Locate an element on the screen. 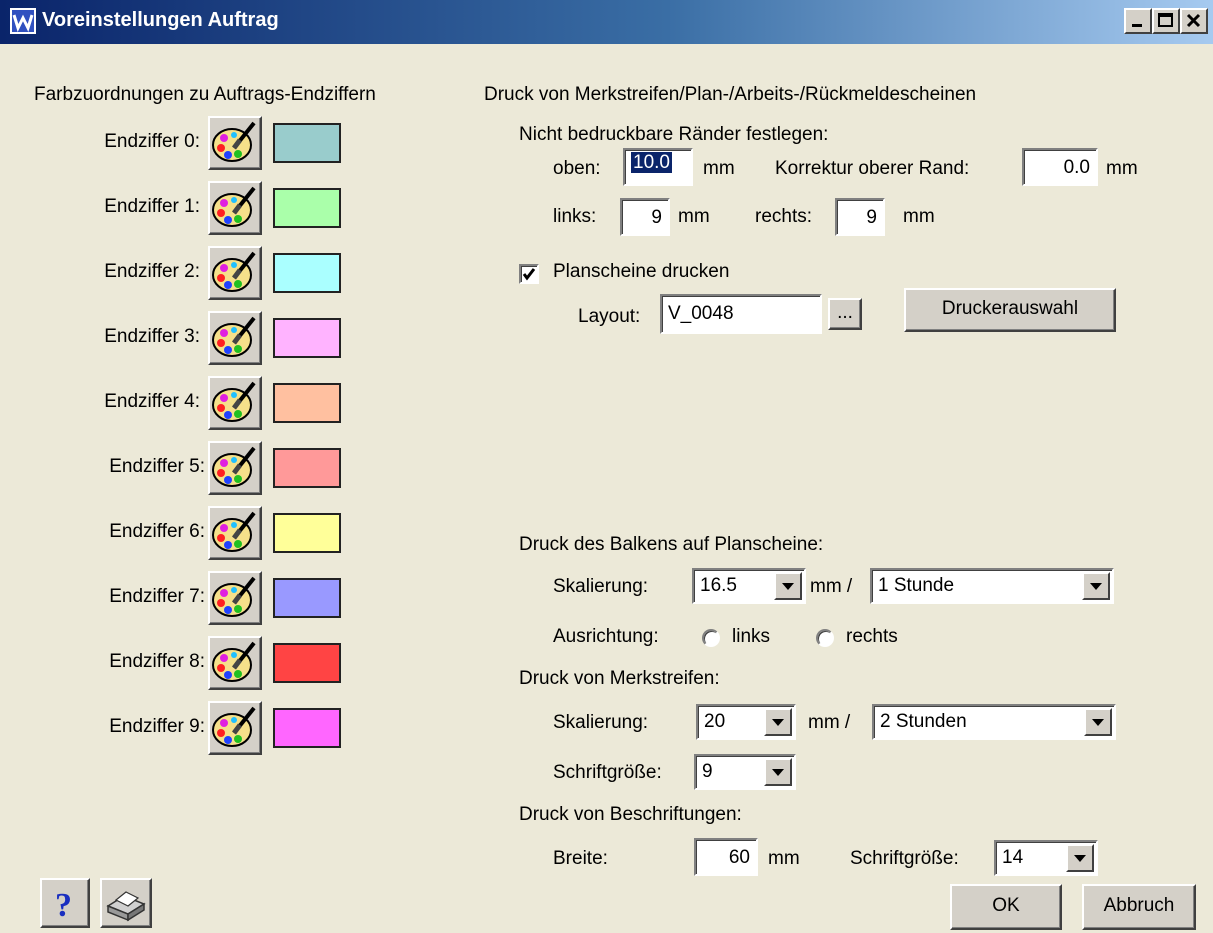 Image resolution: width=1213 pixels, height=933 pixels. layout-input: V_0048 is located at coordinates (741, 314).